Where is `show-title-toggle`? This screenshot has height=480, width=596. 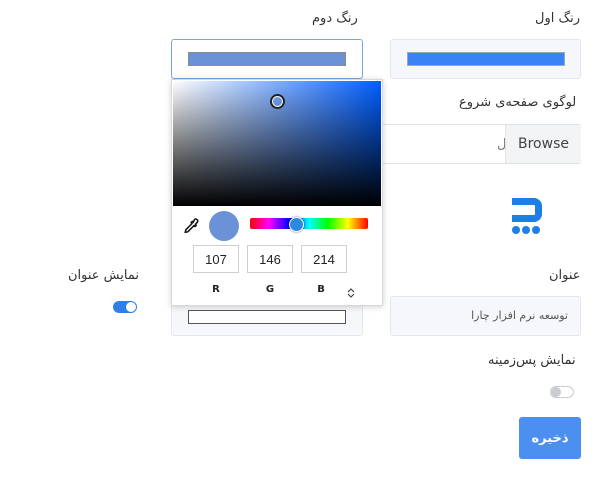 show-title-toggle is located at coordinates (125, 307).